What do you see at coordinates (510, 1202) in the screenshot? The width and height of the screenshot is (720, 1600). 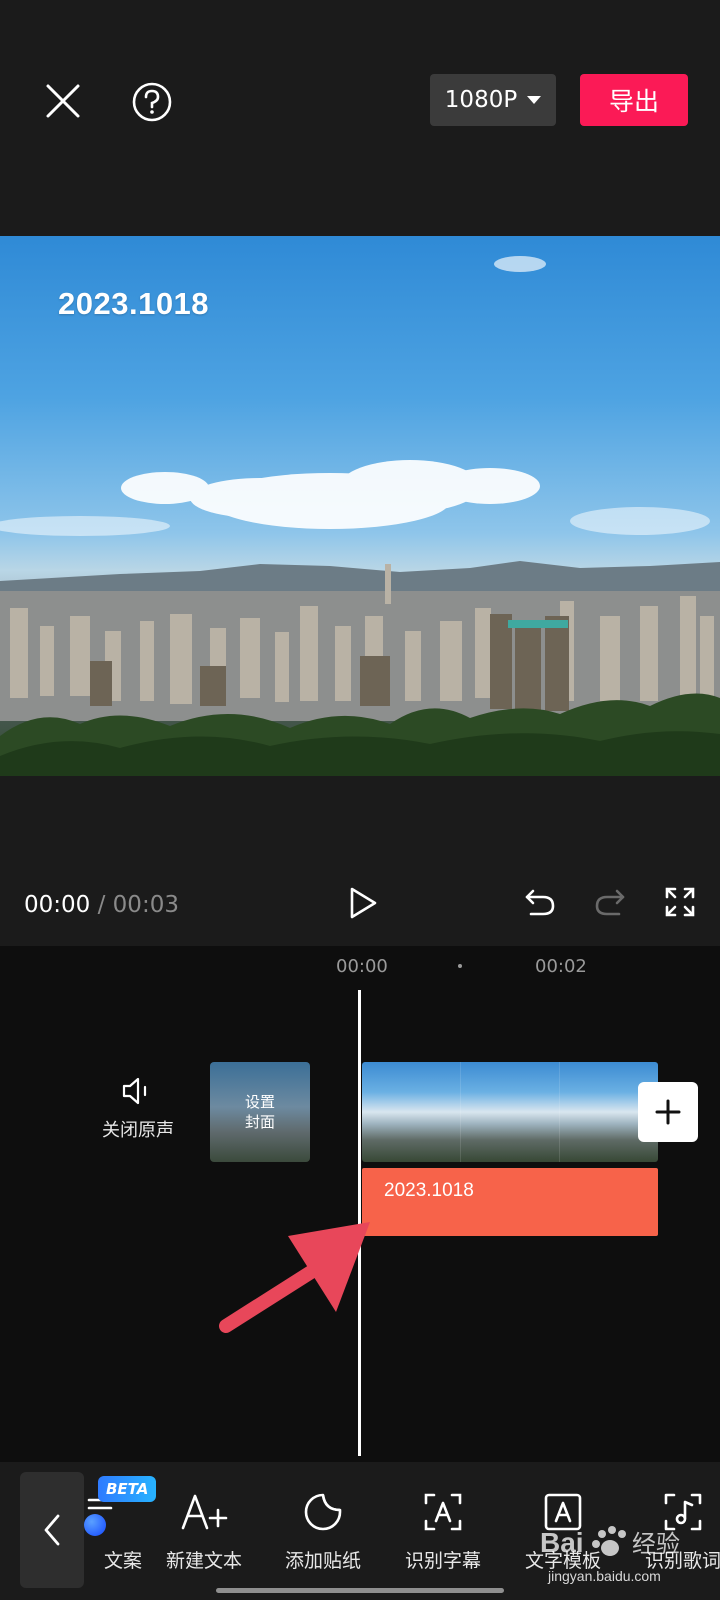 I see `text-clip: 2023.1018` at bounding box center [510, 1202].